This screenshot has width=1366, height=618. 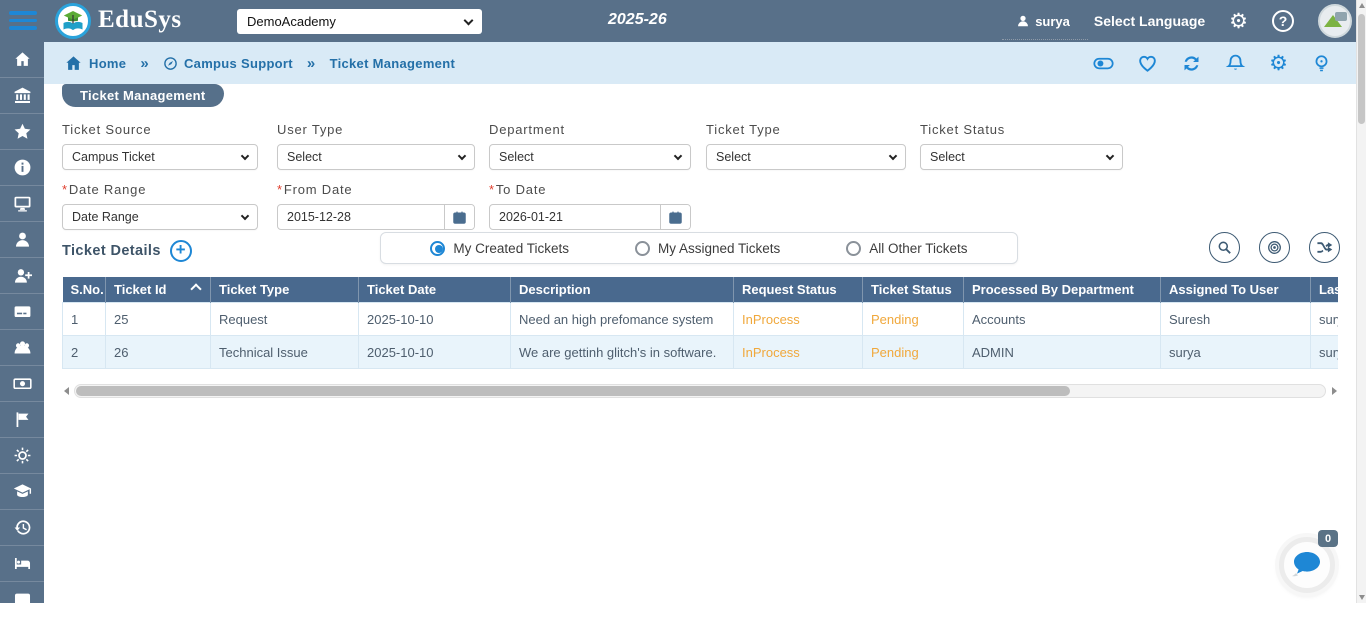 I want to click on toggle-icon, so click(x=1103, y=63).